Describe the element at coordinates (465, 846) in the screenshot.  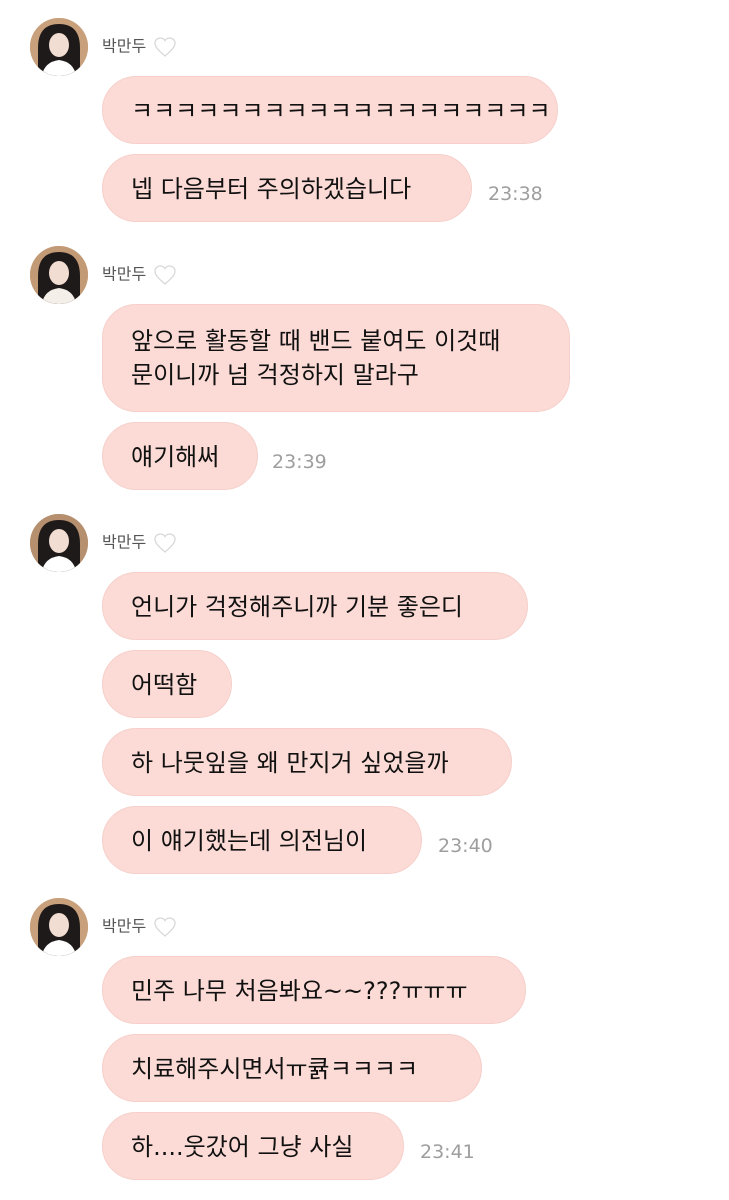
I see `message-time: 23:40` at that location.